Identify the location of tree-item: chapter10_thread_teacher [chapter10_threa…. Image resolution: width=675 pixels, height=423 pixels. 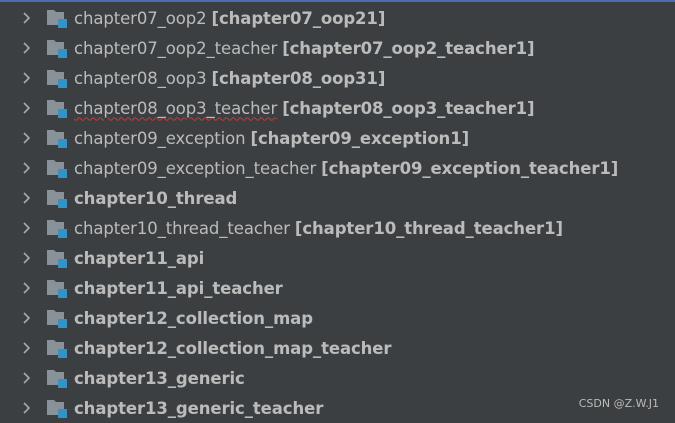
(337, 228).